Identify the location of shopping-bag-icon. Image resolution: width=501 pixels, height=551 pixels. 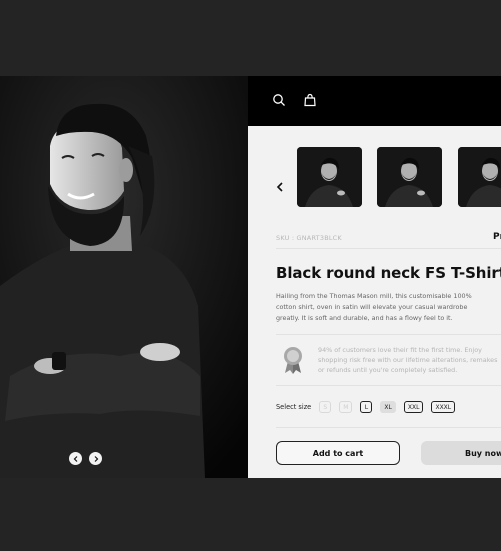
(310, 100).